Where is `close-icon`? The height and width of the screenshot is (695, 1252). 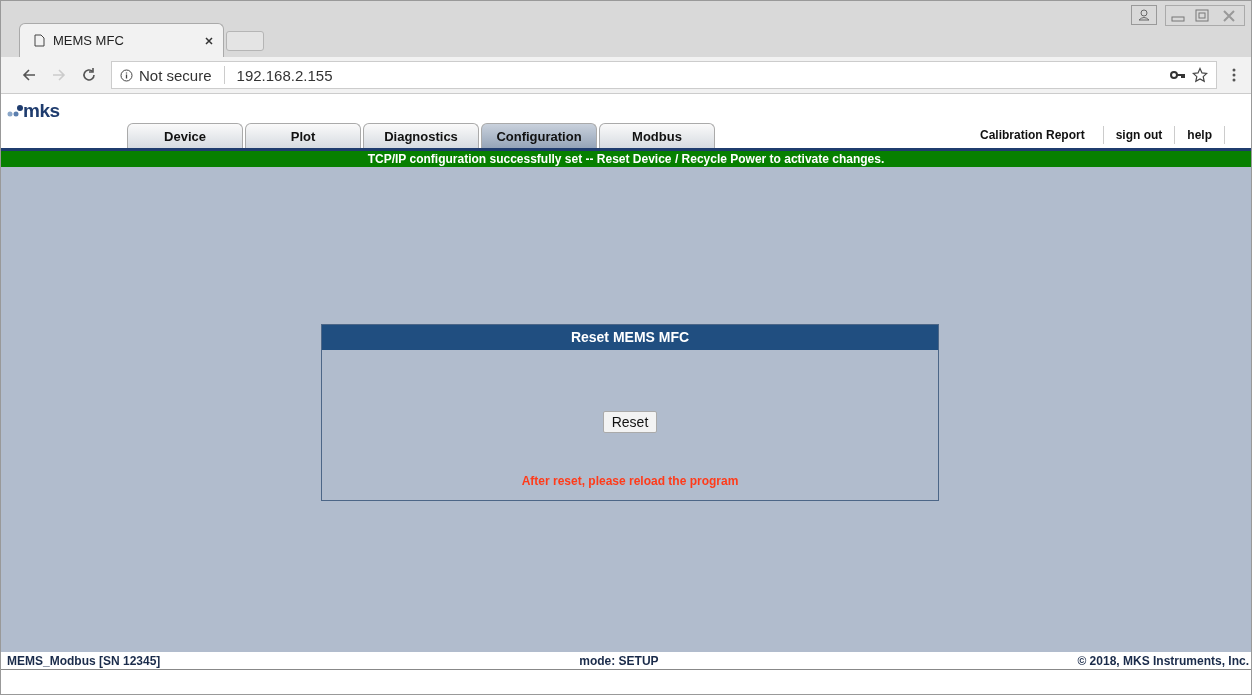
close-icon is located at coordinates (209, 40).